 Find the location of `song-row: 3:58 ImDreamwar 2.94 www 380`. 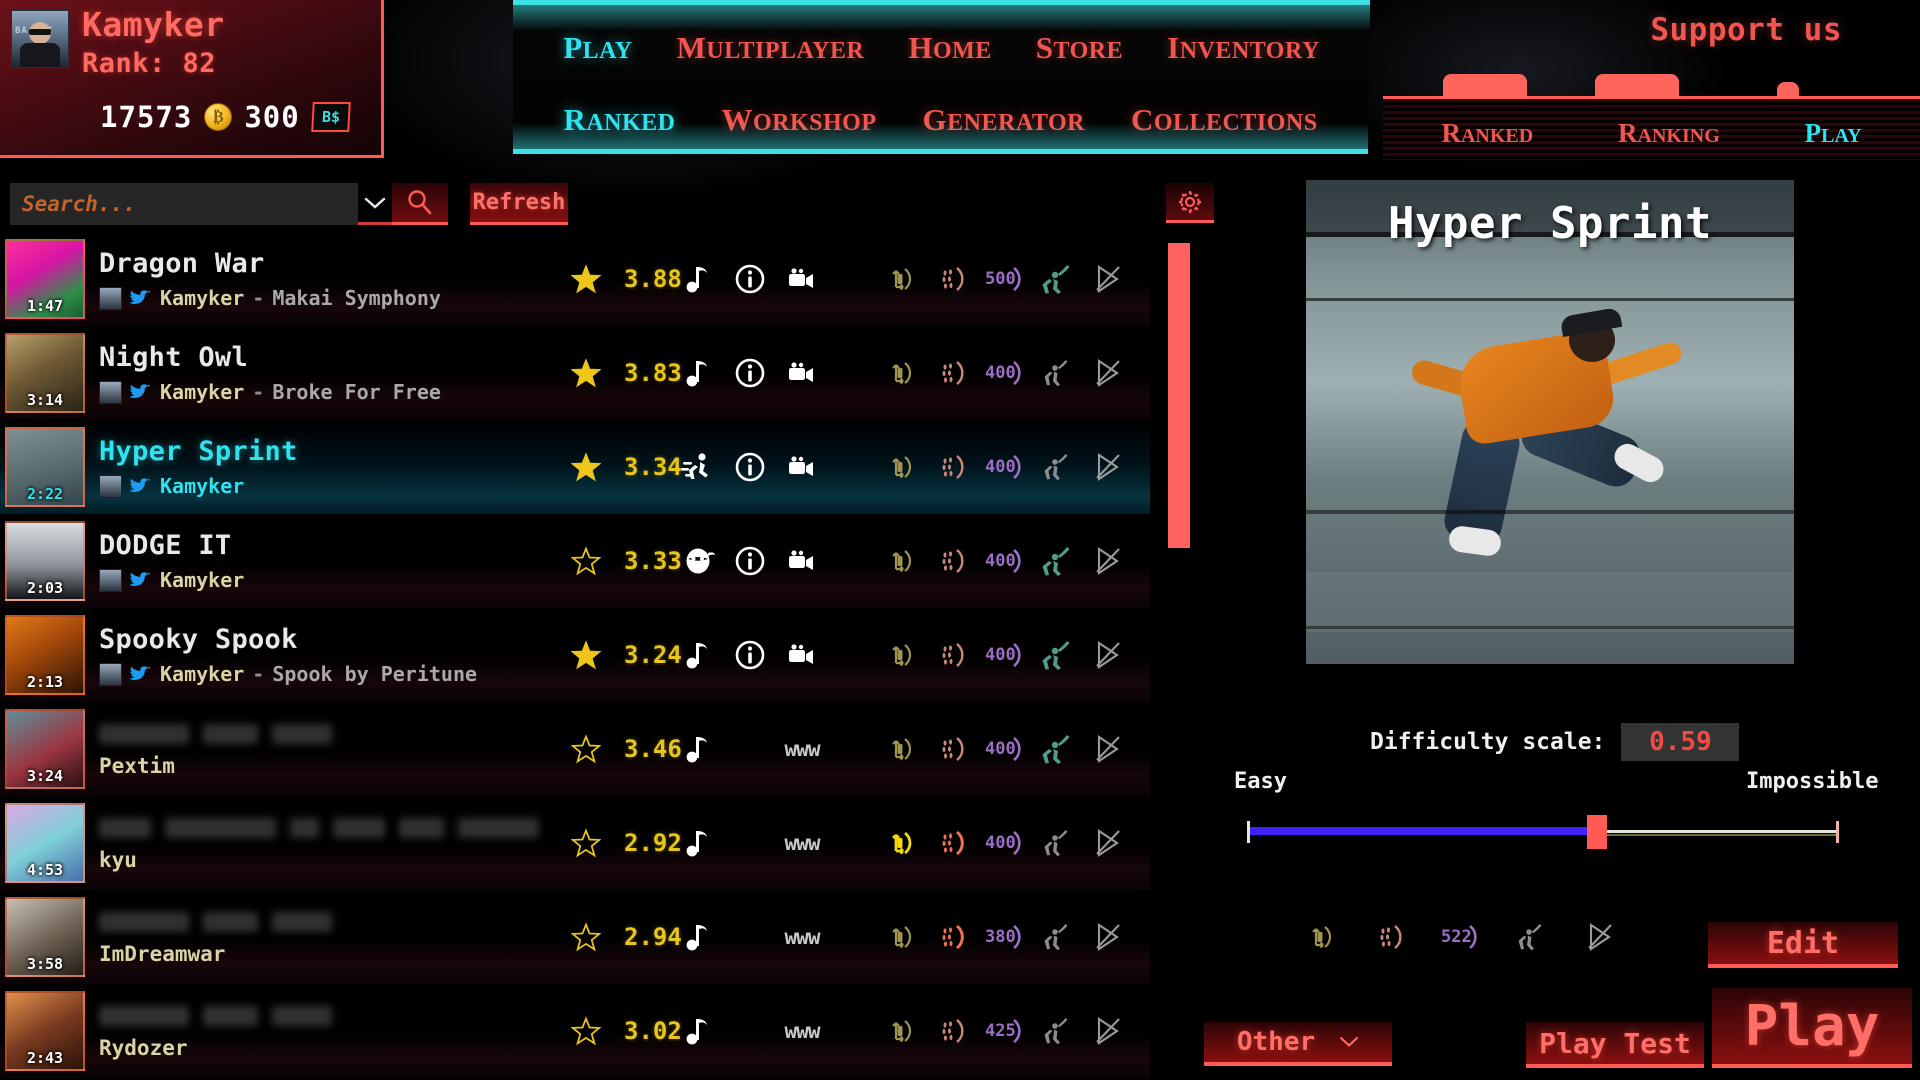

song-row: 3:58 ImDreamwar 2.94 www 380 is located at coordinates (575, 937).